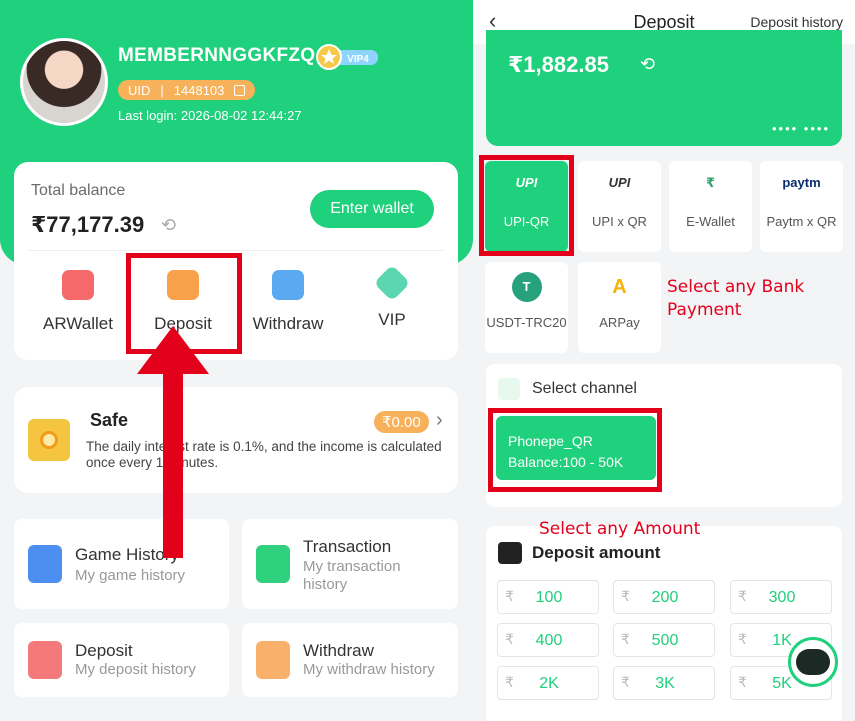  What do you see at coordinates (49, 440) in the screenshot?
I see `sun-icon` at bounding box center [49, 440].